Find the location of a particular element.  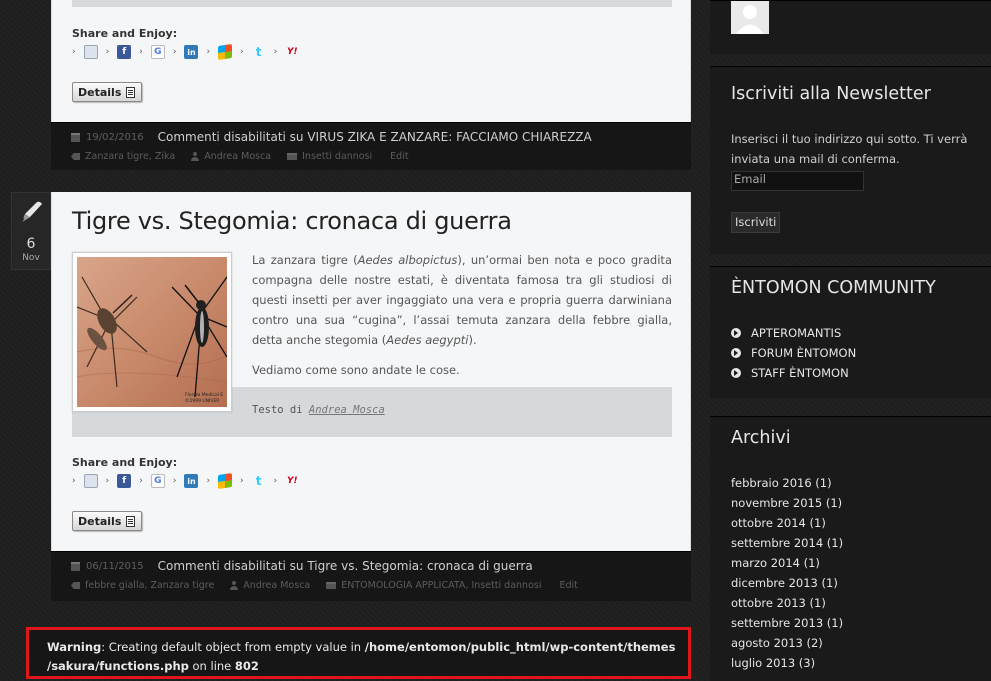

warning-label: Warning is located at coordinates (74, 647).